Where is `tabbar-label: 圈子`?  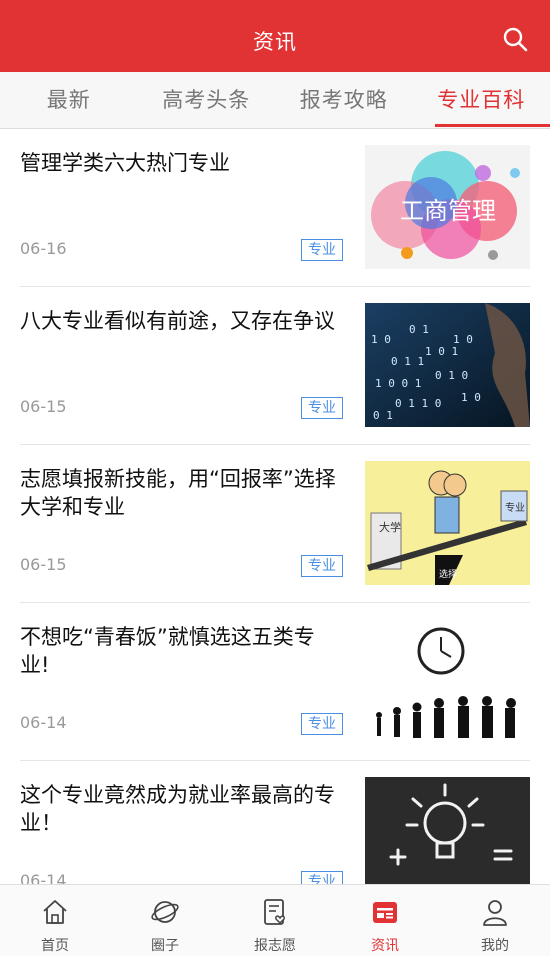
tabbar-label: 圈子 is located at coordinates (165, 946).